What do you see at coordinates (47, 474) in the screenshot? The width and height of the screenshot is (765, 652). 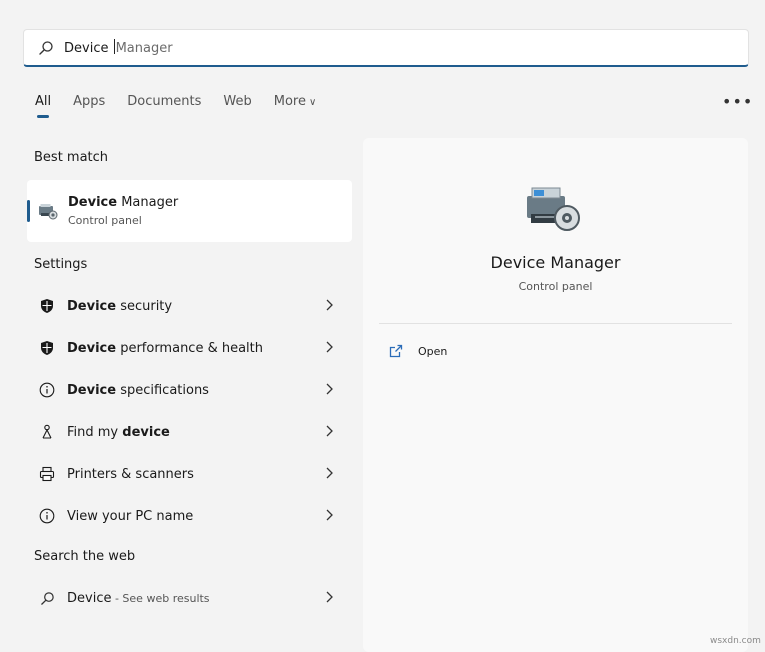 I see `printer-icon` at bounding box center [47, 474].